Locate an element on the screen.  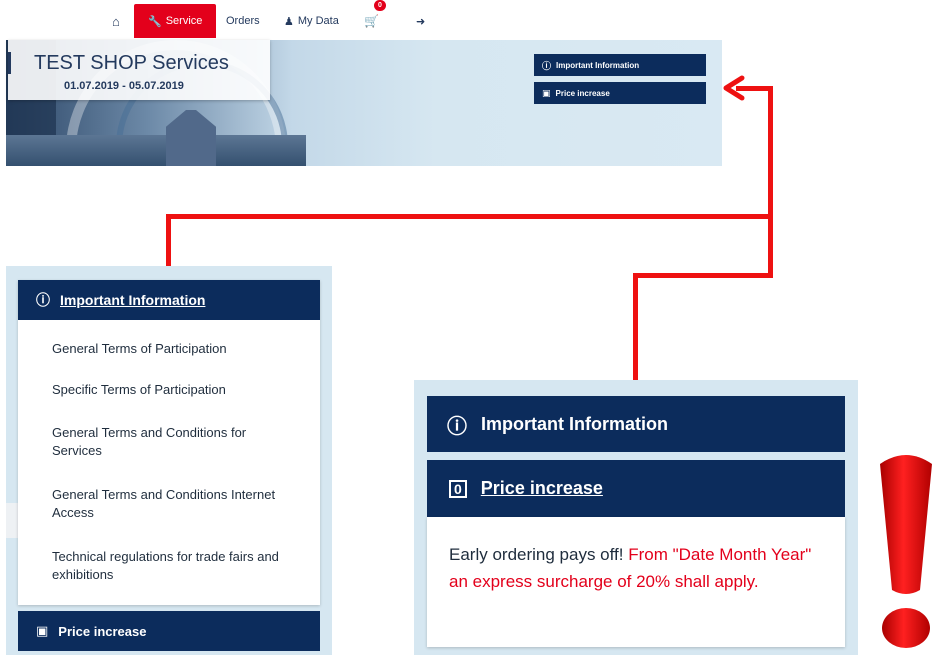
mydata-nav-label: My Data is located at coordinates (318, 21).